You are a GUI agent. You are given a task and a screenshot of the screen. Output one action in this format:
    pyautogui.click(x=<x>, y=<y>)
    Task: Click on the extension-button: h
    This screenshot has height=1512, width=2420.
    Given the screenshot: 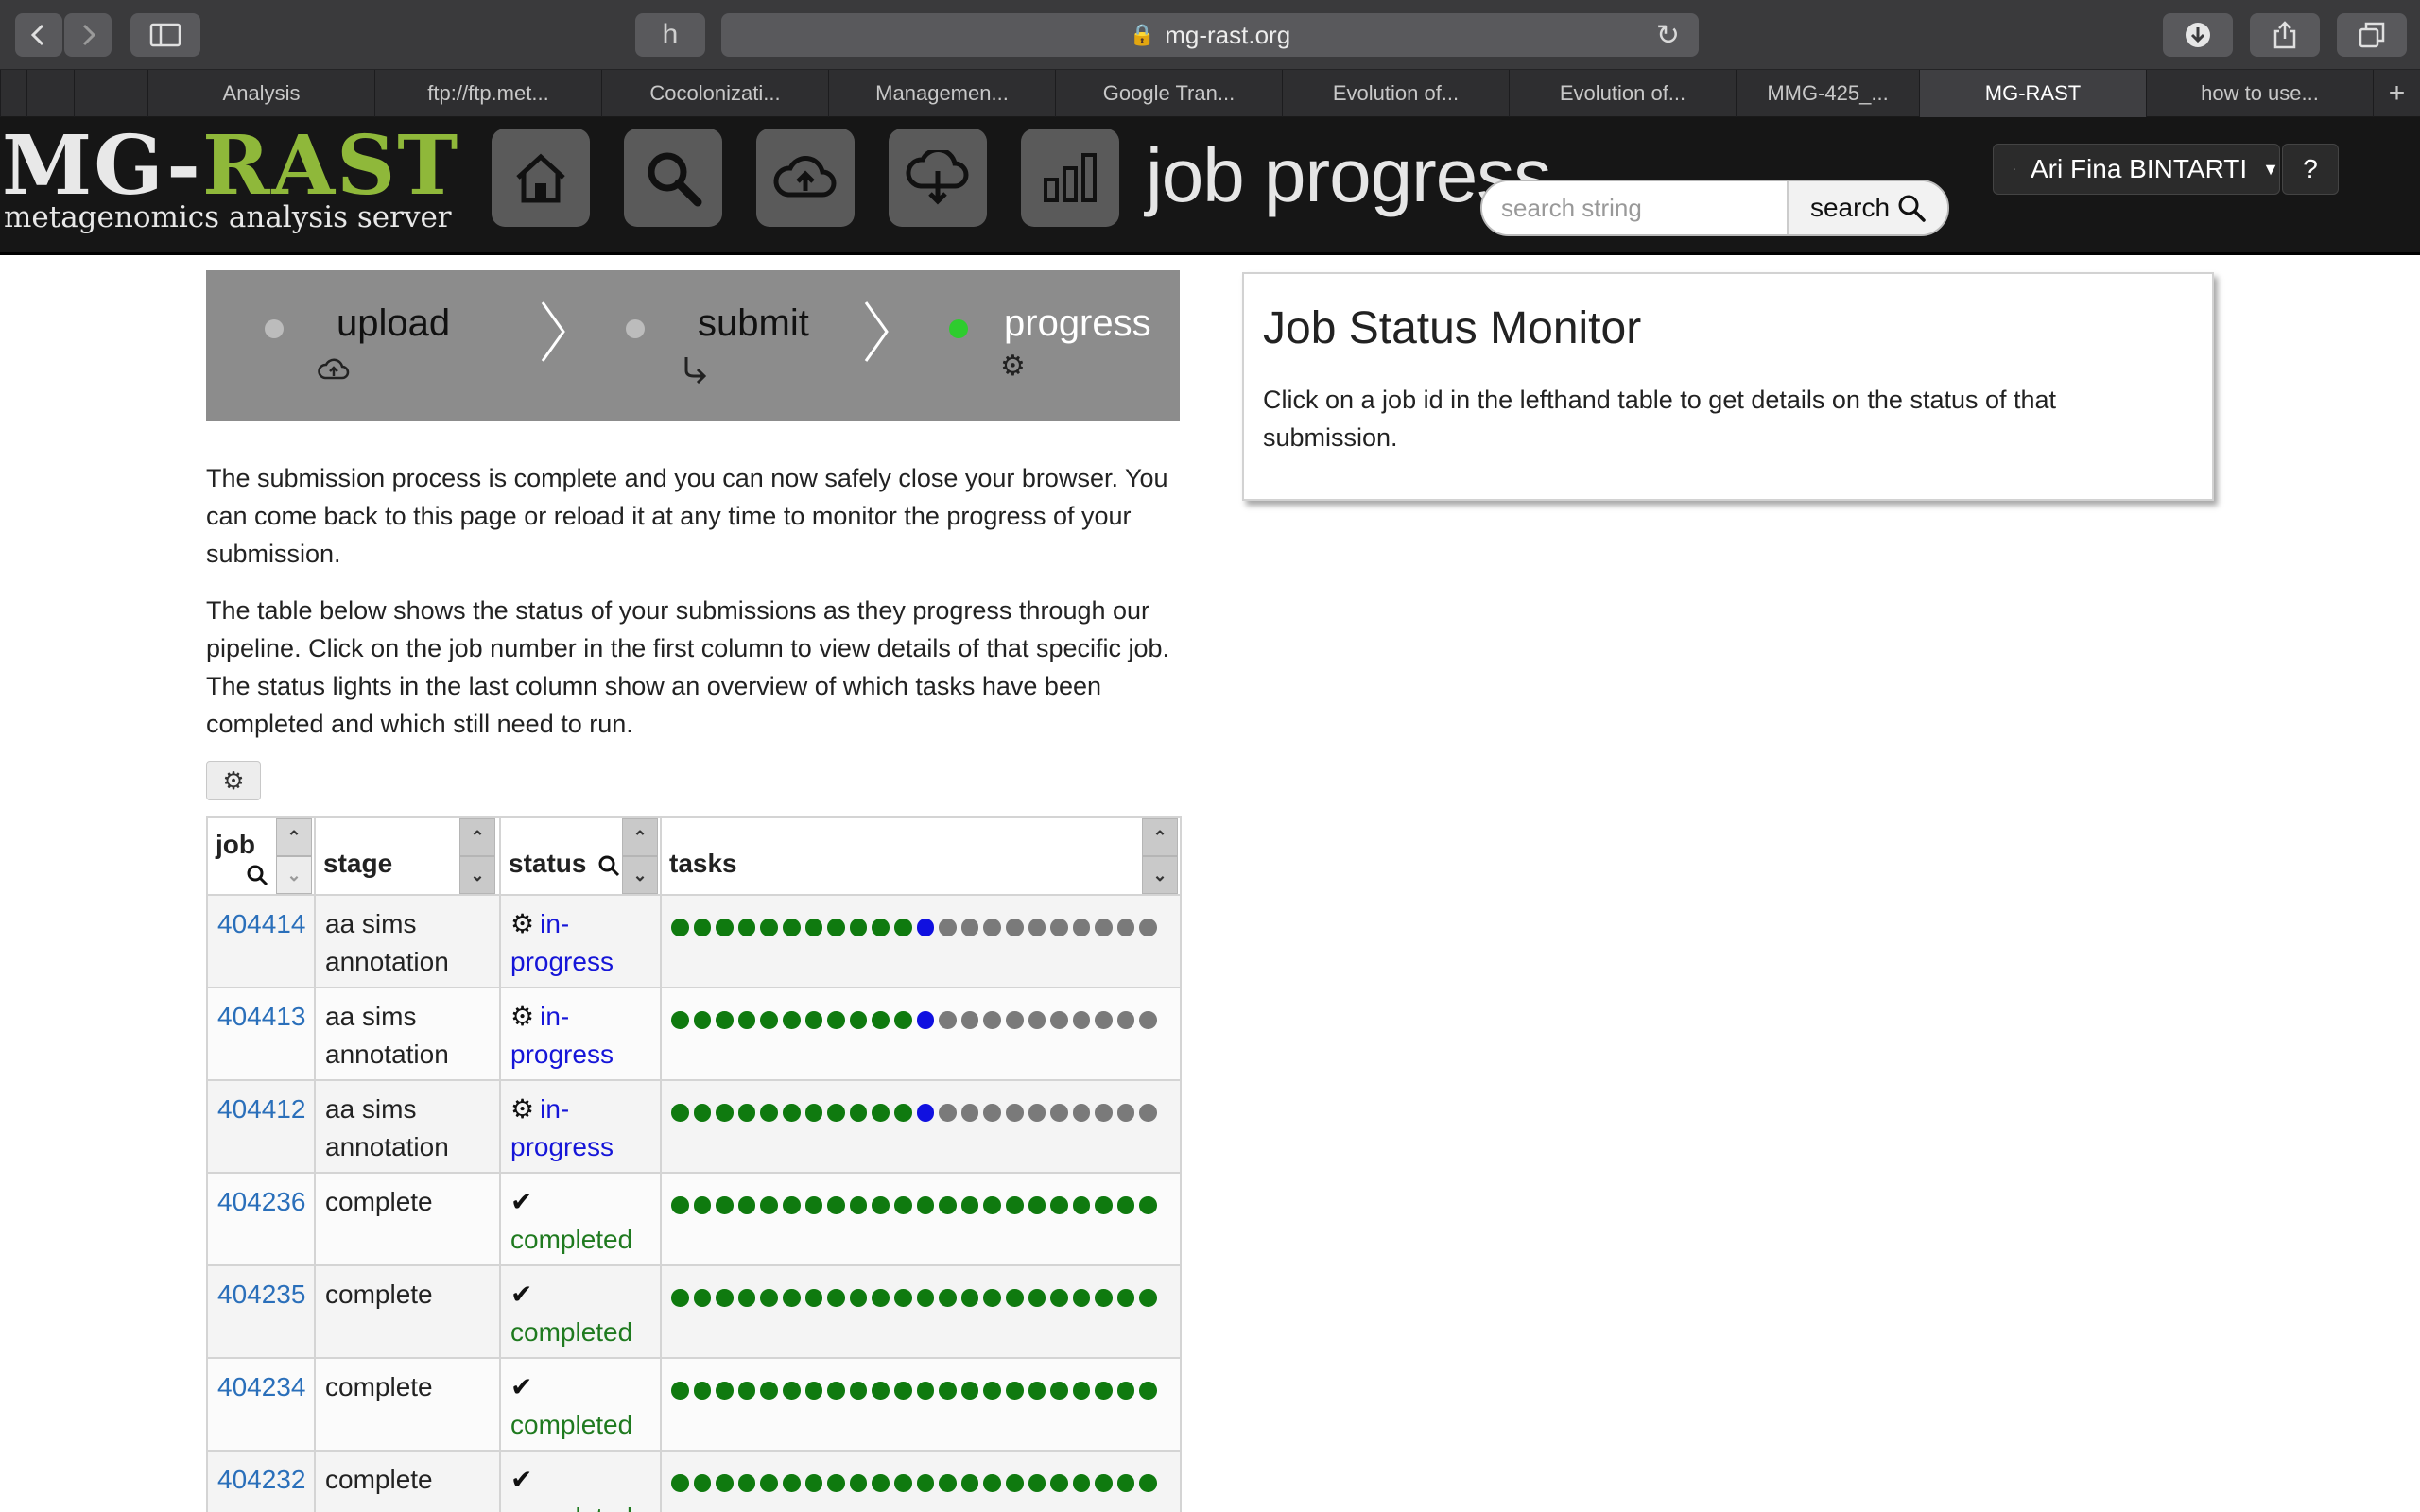 What is the action you would take?
    pyautogui.click(x=670, y=35)
    